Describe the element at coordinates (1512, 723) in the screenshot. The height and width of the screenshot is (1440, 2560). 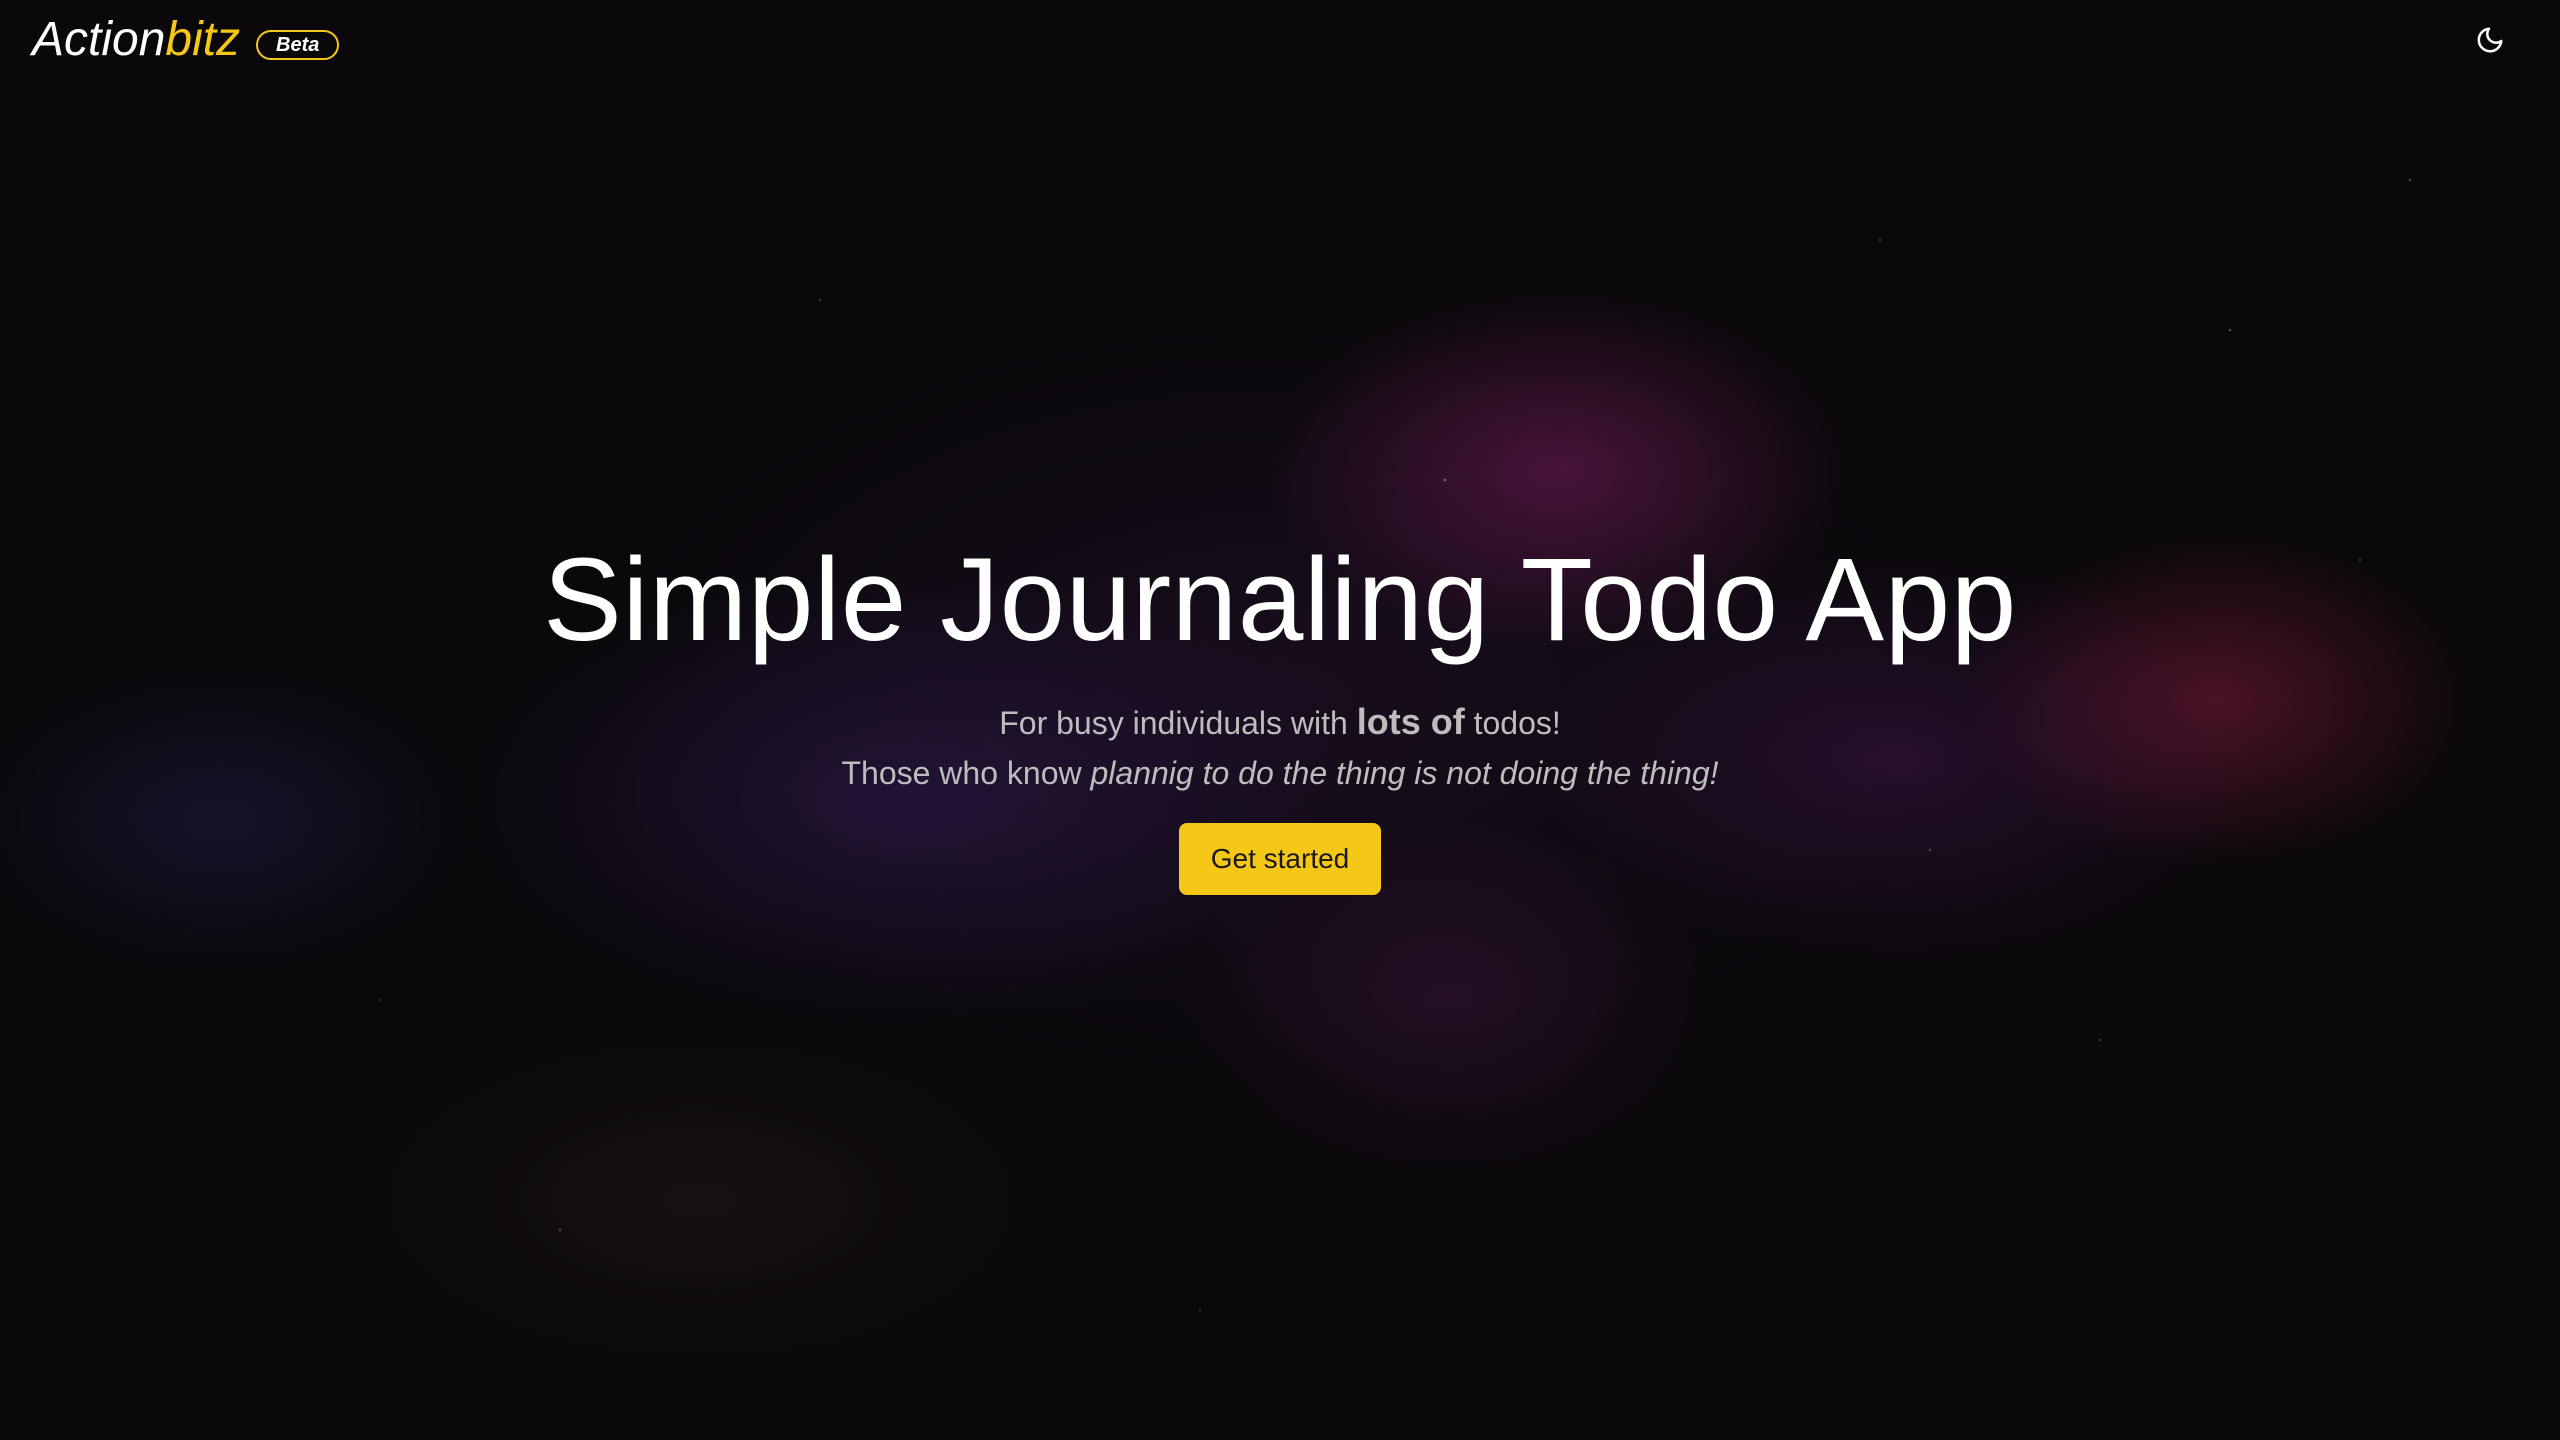
I see `tagline-primary-end: todos!` at that location.